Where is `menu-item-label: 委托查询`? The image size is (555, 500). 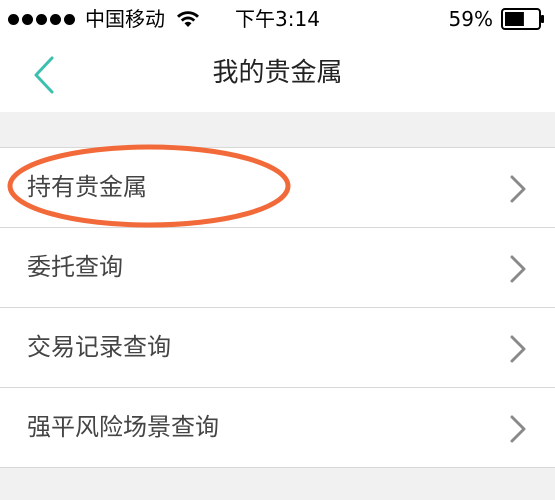 menu-item-label: 委托查询 is located at coordinates (75, 267).